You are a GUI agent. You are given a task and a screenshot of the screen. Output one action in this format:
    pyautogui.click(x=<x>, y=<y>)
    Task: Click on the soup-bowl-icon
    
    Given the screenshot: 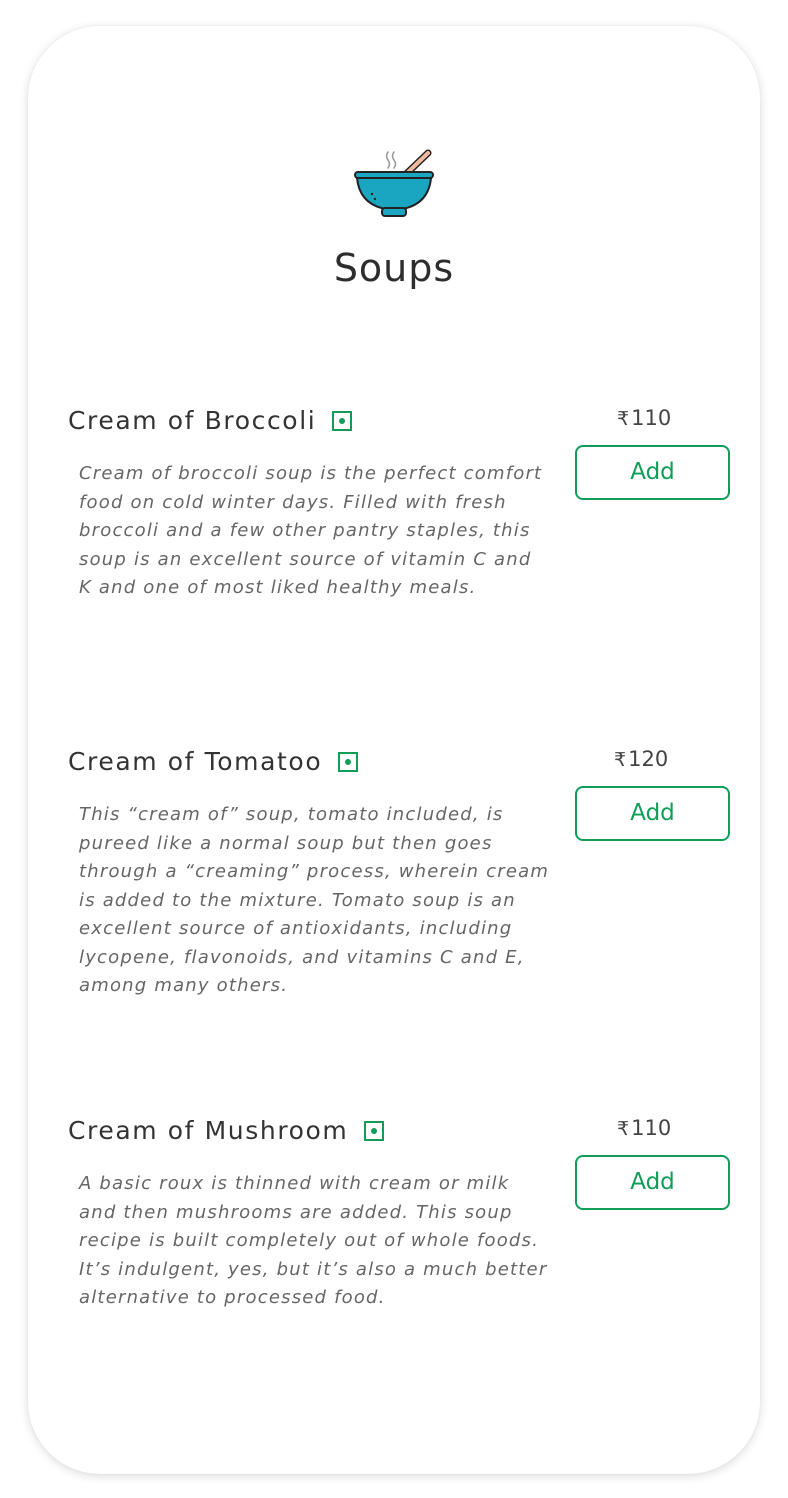 What is the action you would take?
    pyautogui.click(x=394, y=183)
    